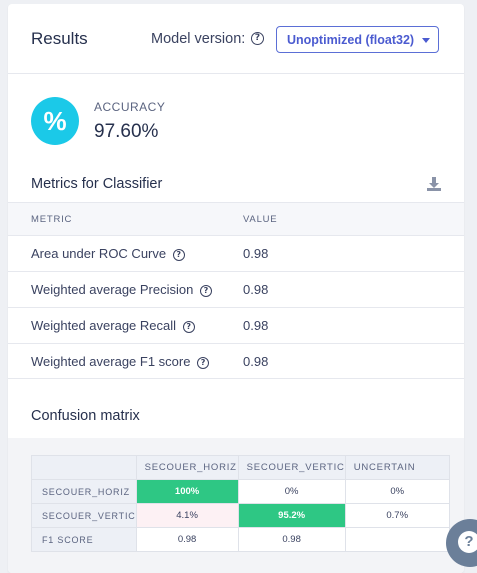 This screenshot has width=477, height=573. What do you see at coordinates (260, 219) in the screenshot?
I see `value-column-header: VALUE` at bounding box center [260, 219].